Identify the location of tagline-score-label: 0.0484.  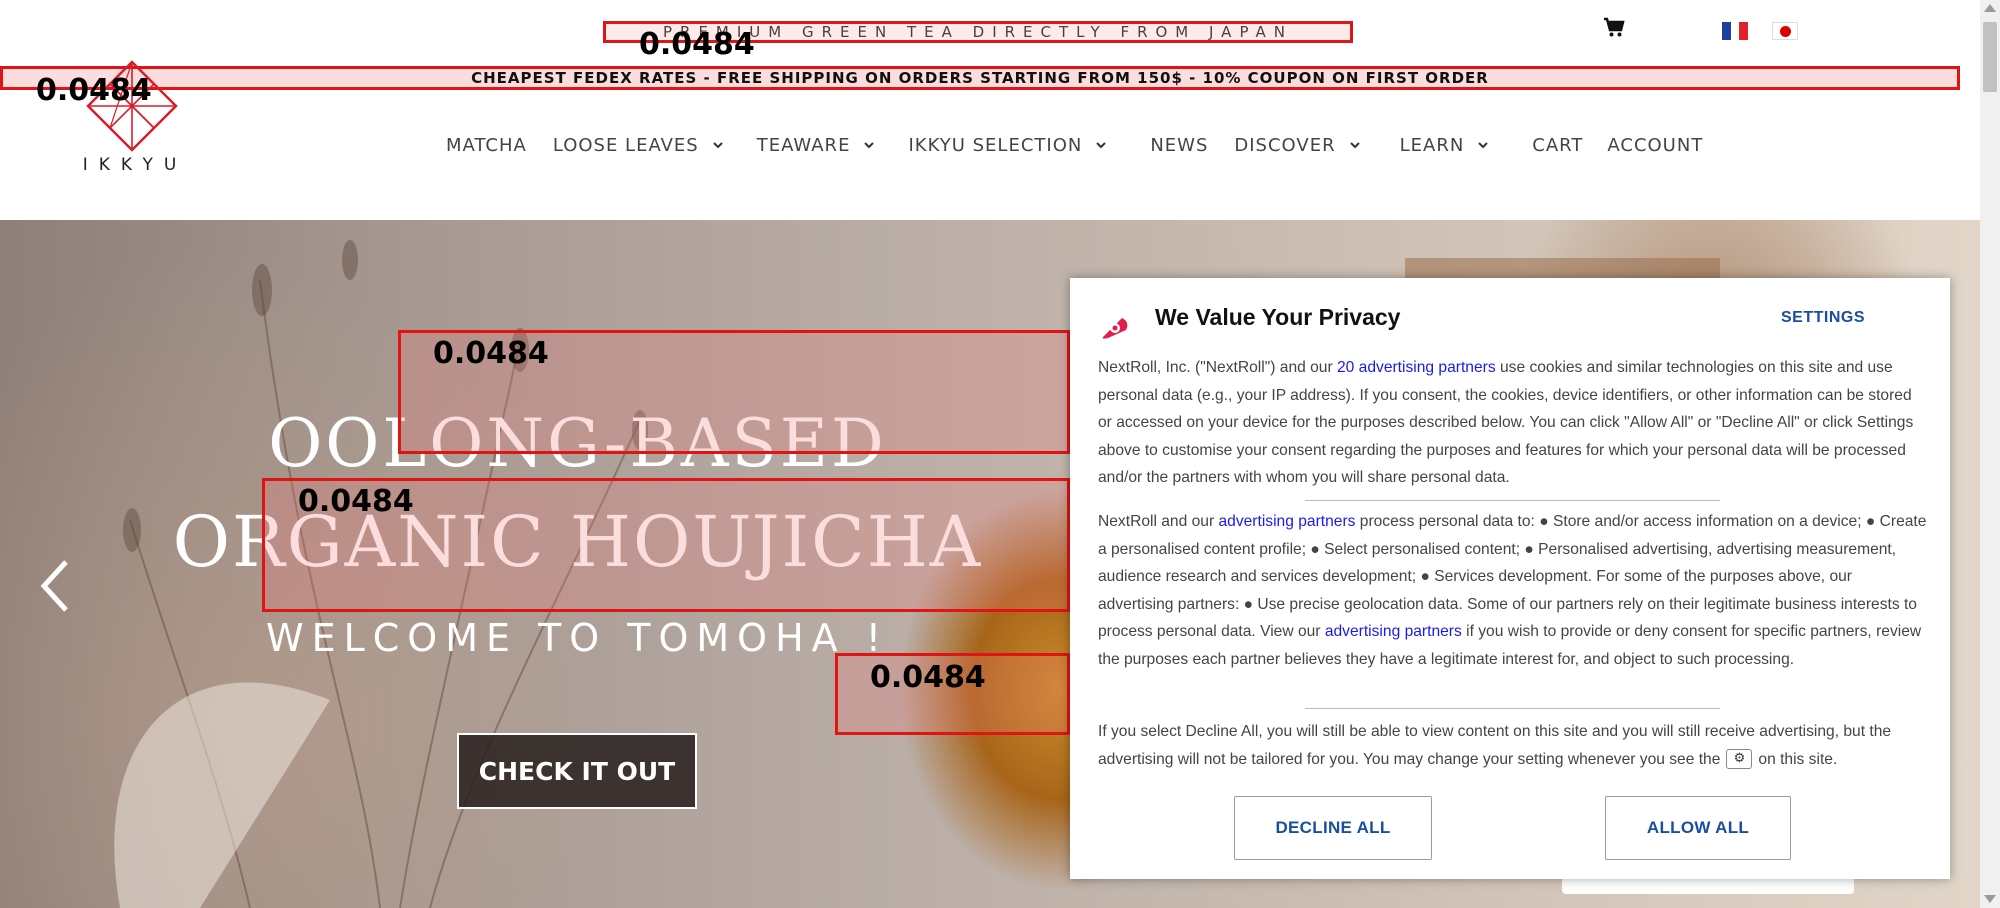
(697, 44).